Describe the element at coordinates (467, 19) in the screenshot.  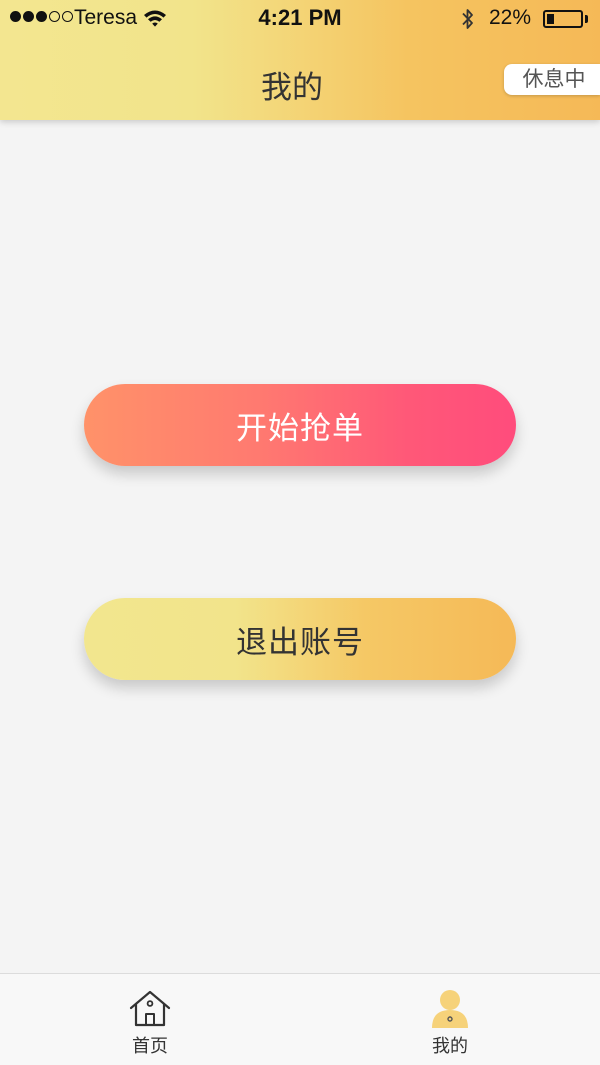
I see `bluetooth-icon` at that location.